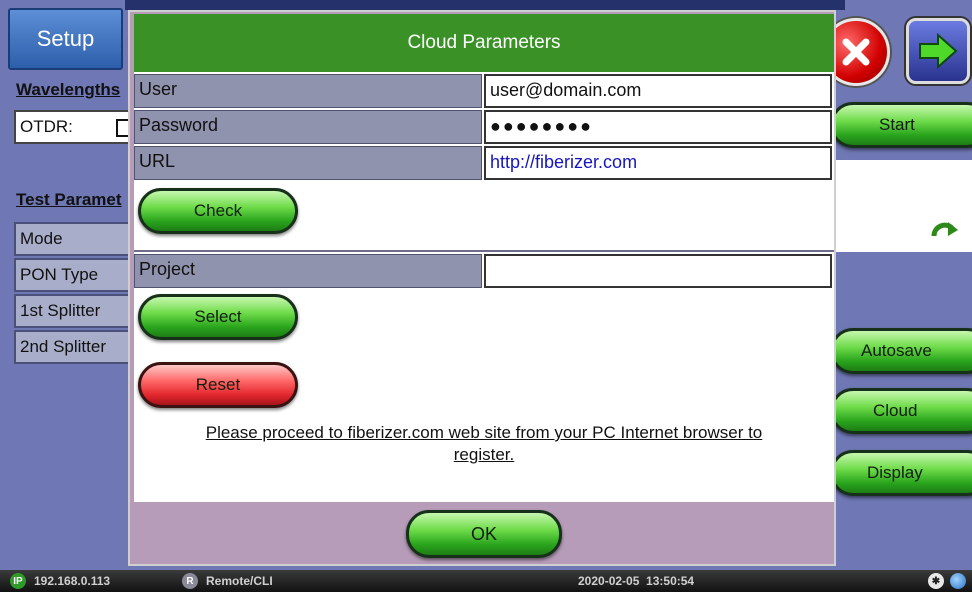 The image size is (972, 592). I want to click on ok-button-label: OK, so click(483, 533).